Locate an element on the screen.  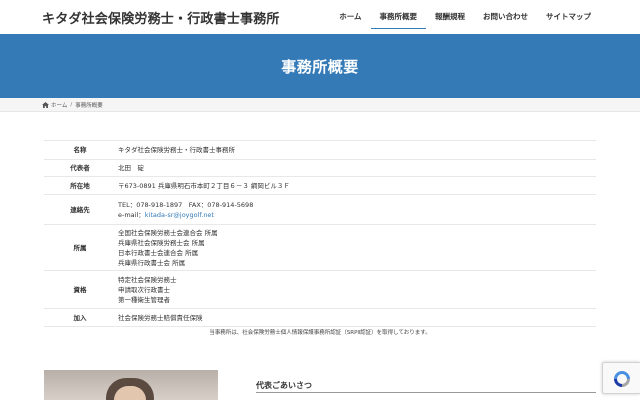
row-value-representative: 北田 碇 is located at coordinates (356, 168).